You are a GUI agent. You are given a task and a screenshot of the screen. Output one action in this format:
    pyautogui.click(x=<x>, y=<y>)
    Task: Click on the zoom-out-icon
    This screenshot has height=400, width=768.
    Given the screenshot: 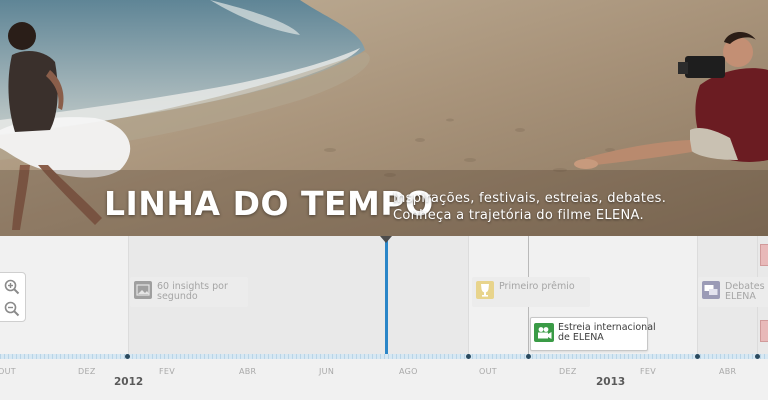 What is the action you would take?
    pyautogui.click(x=12, y=309)
    